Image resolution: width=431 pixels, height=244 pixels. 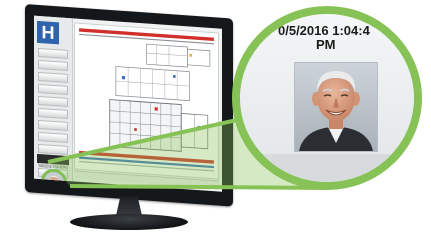 I want to click on patient-photo, so click(x=336, y=107).